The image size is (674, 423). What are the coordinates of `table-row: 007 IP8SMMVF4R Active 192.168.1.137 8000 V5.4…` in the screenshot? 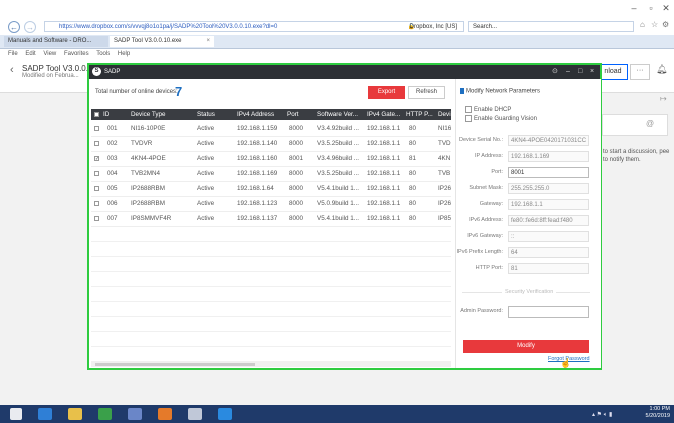 It's located at (271, 219).